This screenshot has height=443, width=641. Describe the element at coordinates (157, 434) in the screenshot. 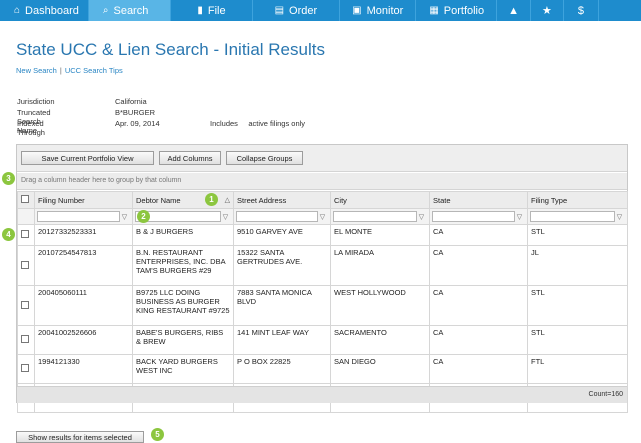

I see `callout-badge-5: 5` at that location.